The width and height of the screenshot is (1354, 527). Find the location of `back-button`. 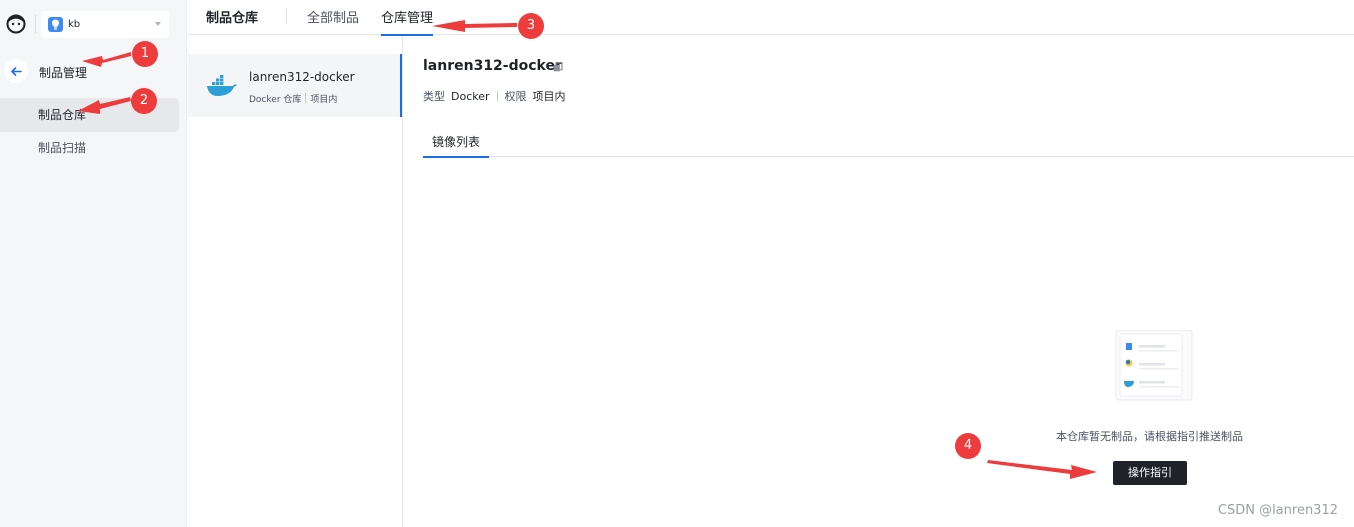

back-button is located at coordinates (16, 71).